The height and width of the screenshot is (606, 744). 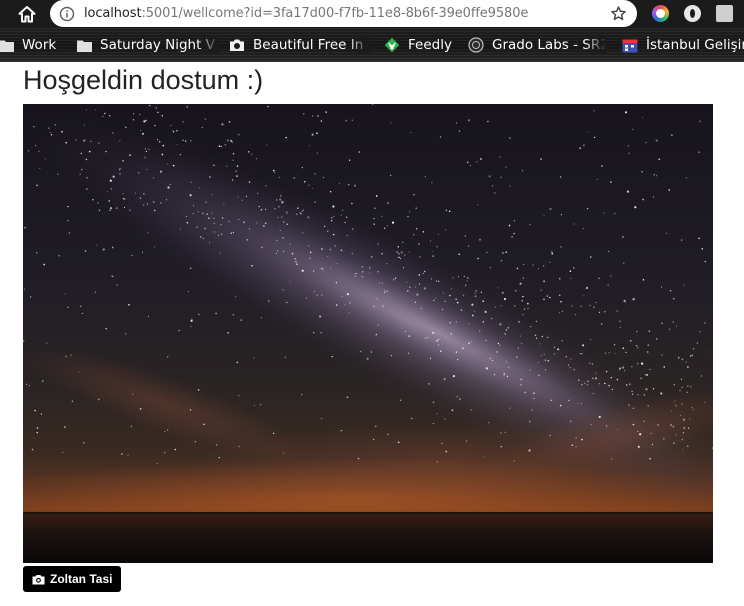 I want to click on grado-icon, so click(x=476, y=45).